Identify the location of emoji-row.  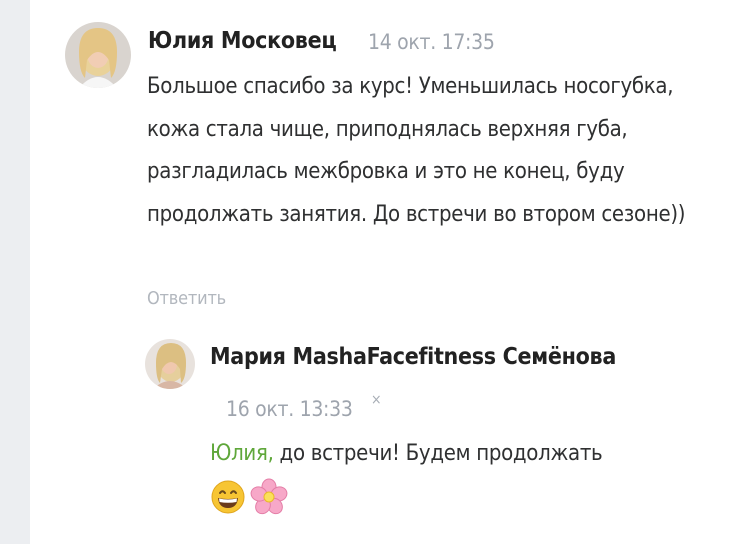
(249, 497).